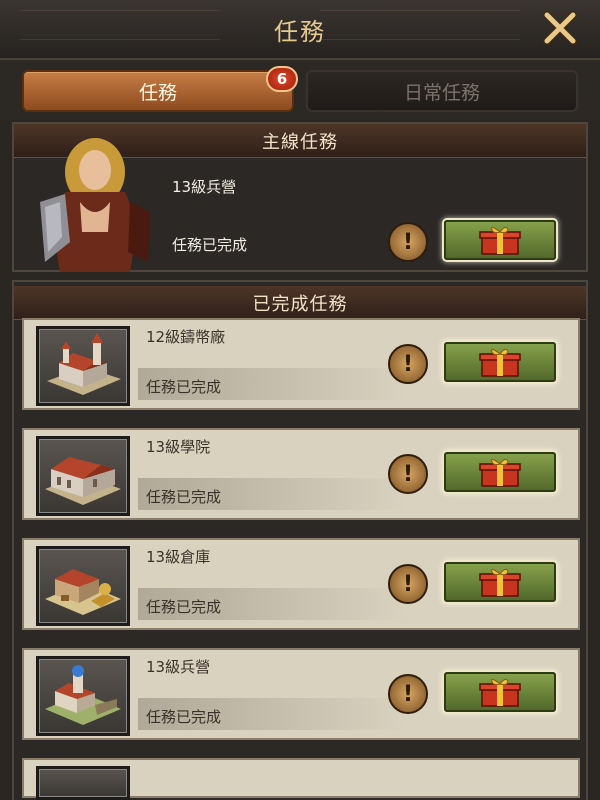 Image resolution: width=600 pixels, height=800 pixels. I want to click on close-button, so click(560, 28).